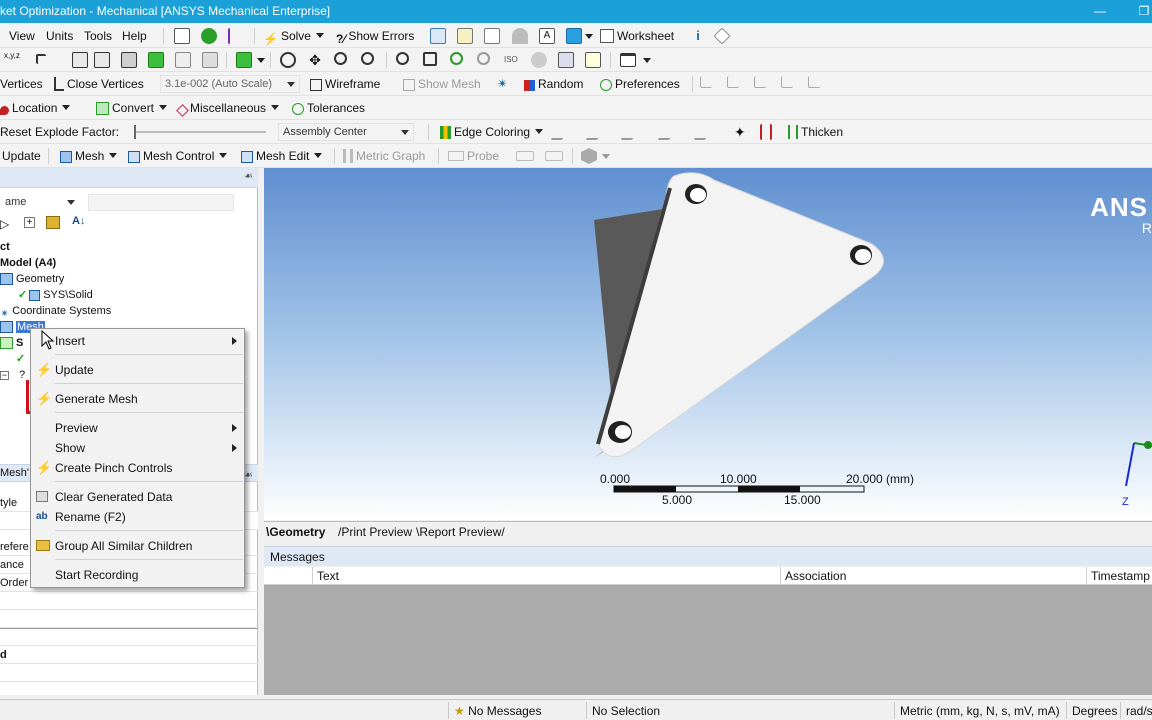 The image size is (1152, 720). Describe the element at coordinates (430, 59) in the screenshot. I see `zoom-window-icon` at that location.